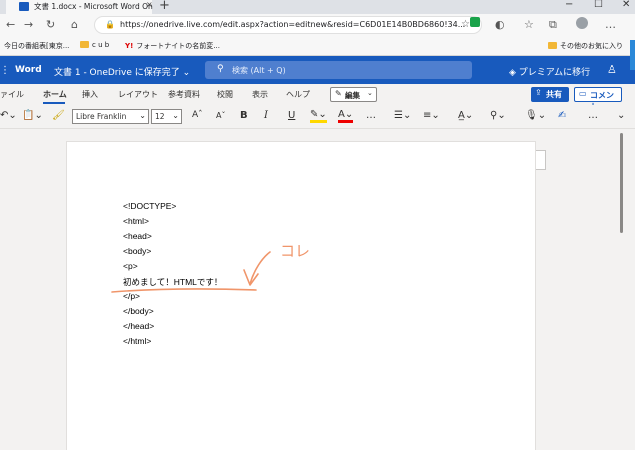 Image resolution: width=635 pixels, height=450 pixels. Describe the element at coordinates (197, 115) in the screenshot. I see `grow-font-icon: Aˆ` at that location.